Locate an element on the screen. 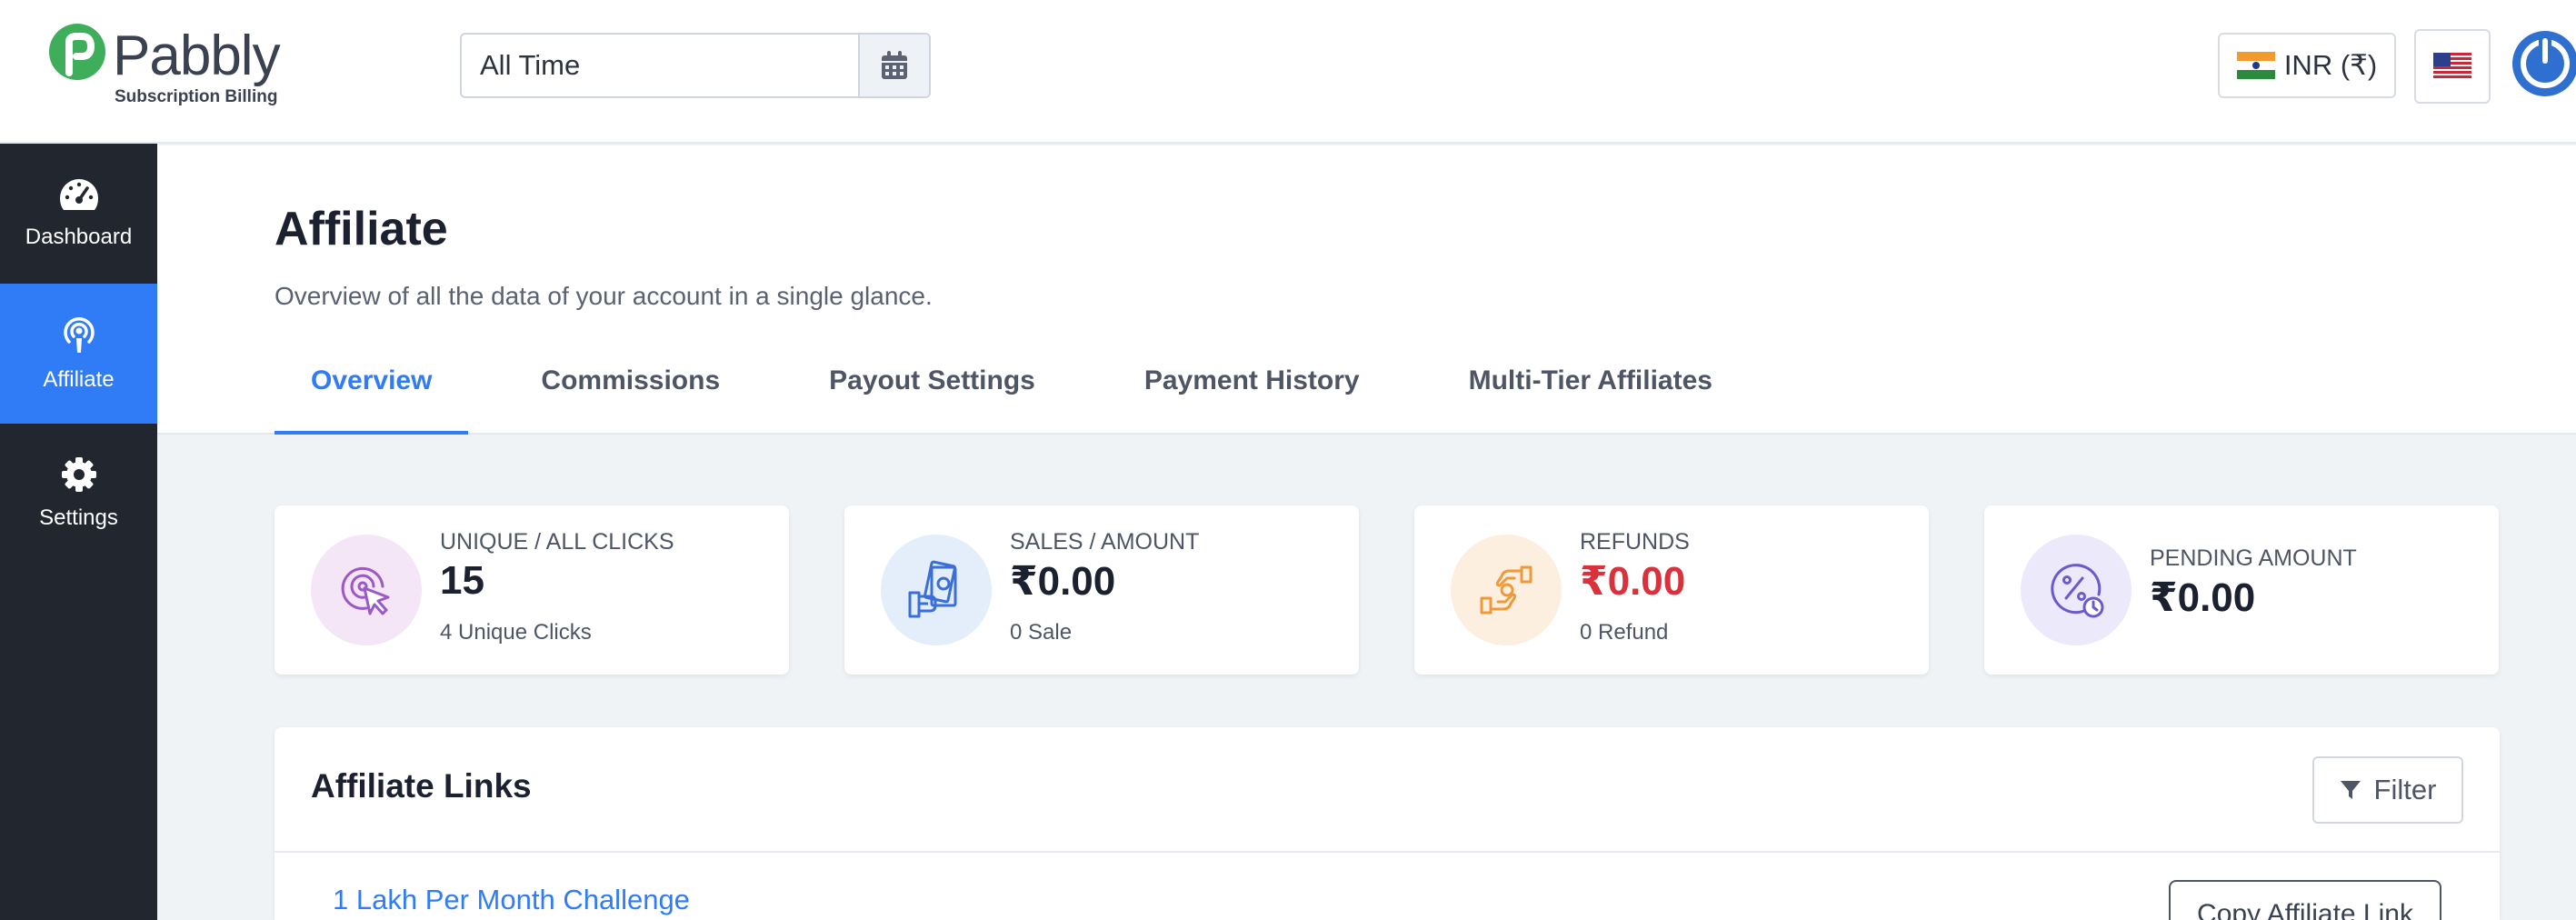  stat-label: REFUNDS is located at coordinates (1635, 542).